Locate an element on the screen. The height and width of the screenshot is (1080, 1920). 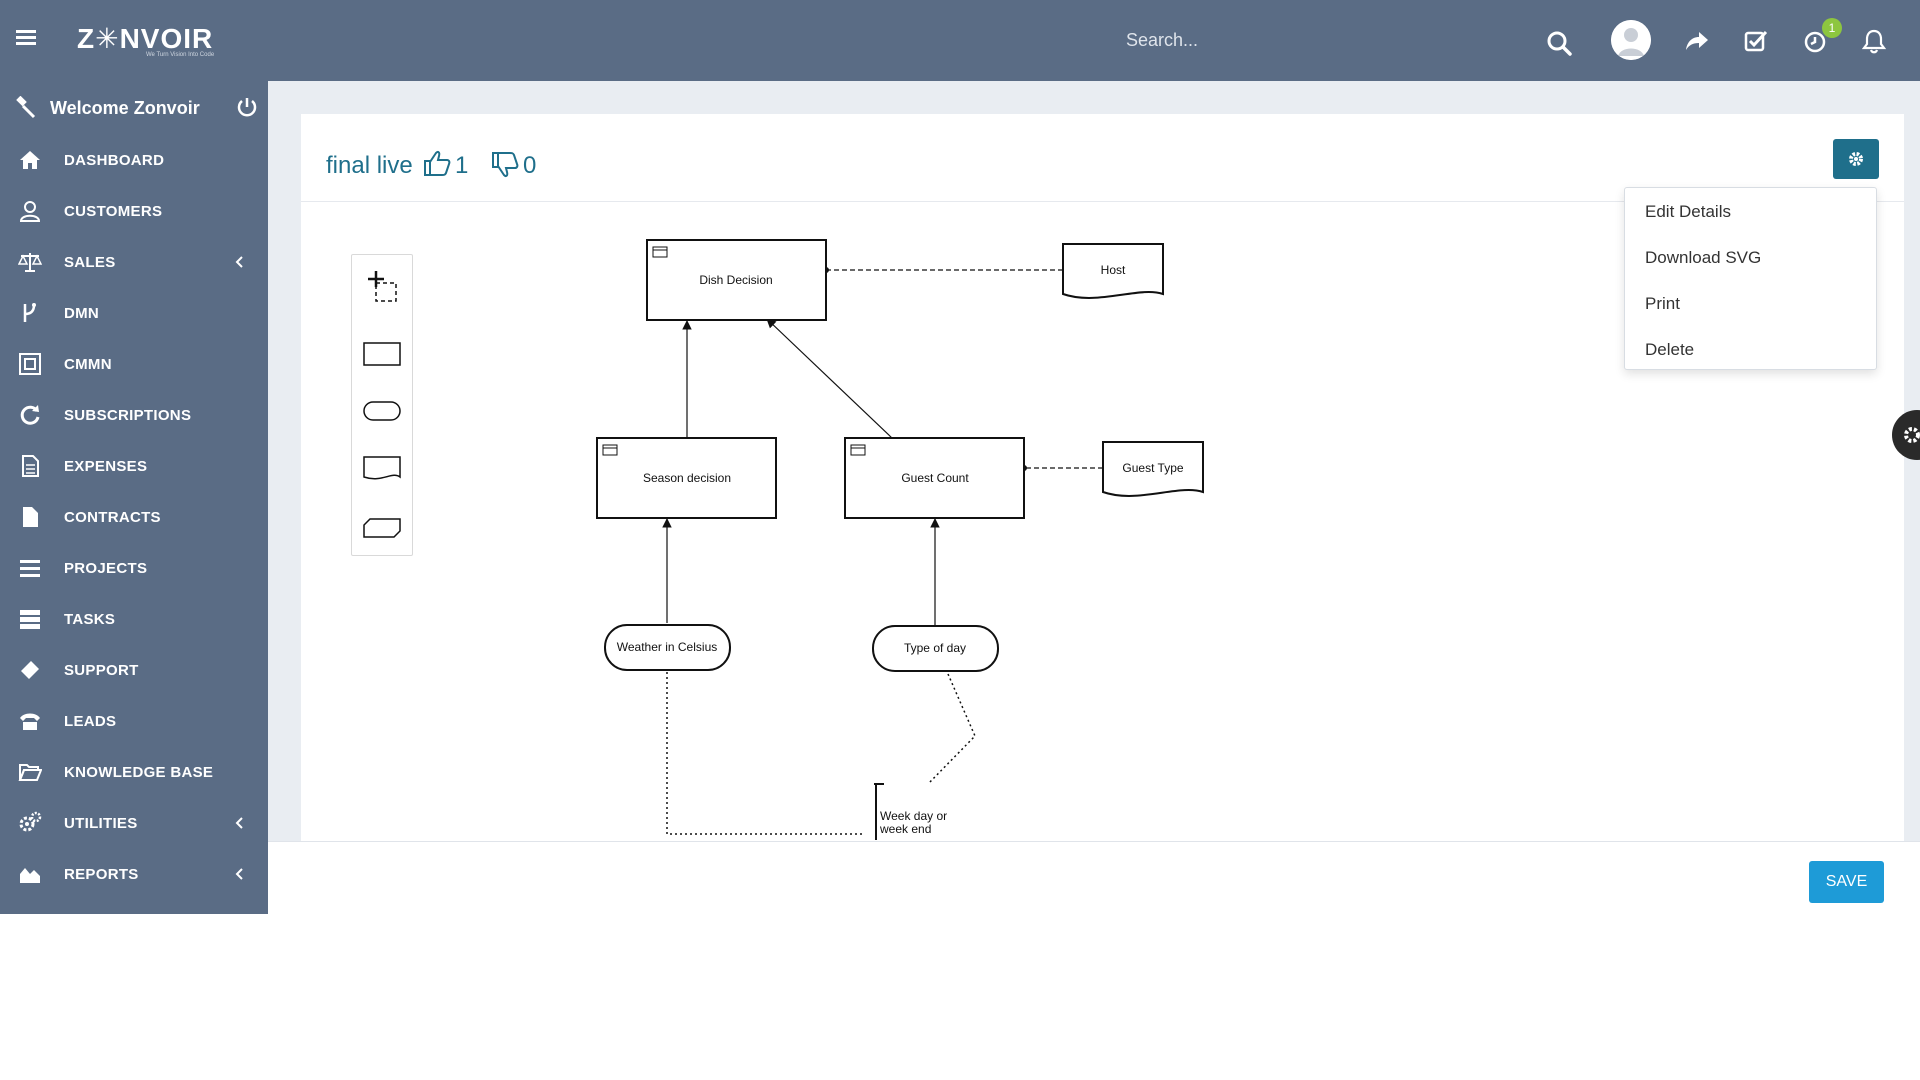
brand-logo: Z✳NVOIR is located at coordinates (145, 38).